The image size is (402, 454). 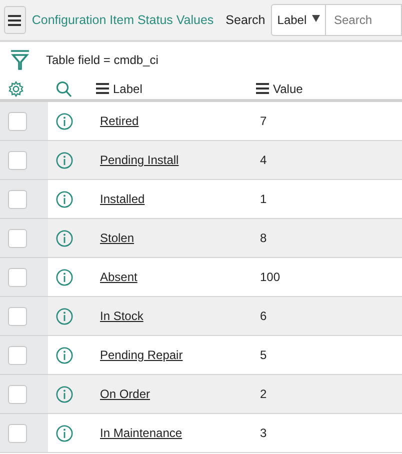 I want to click on label-link: In Maintenance, so click(x=141, y=433).